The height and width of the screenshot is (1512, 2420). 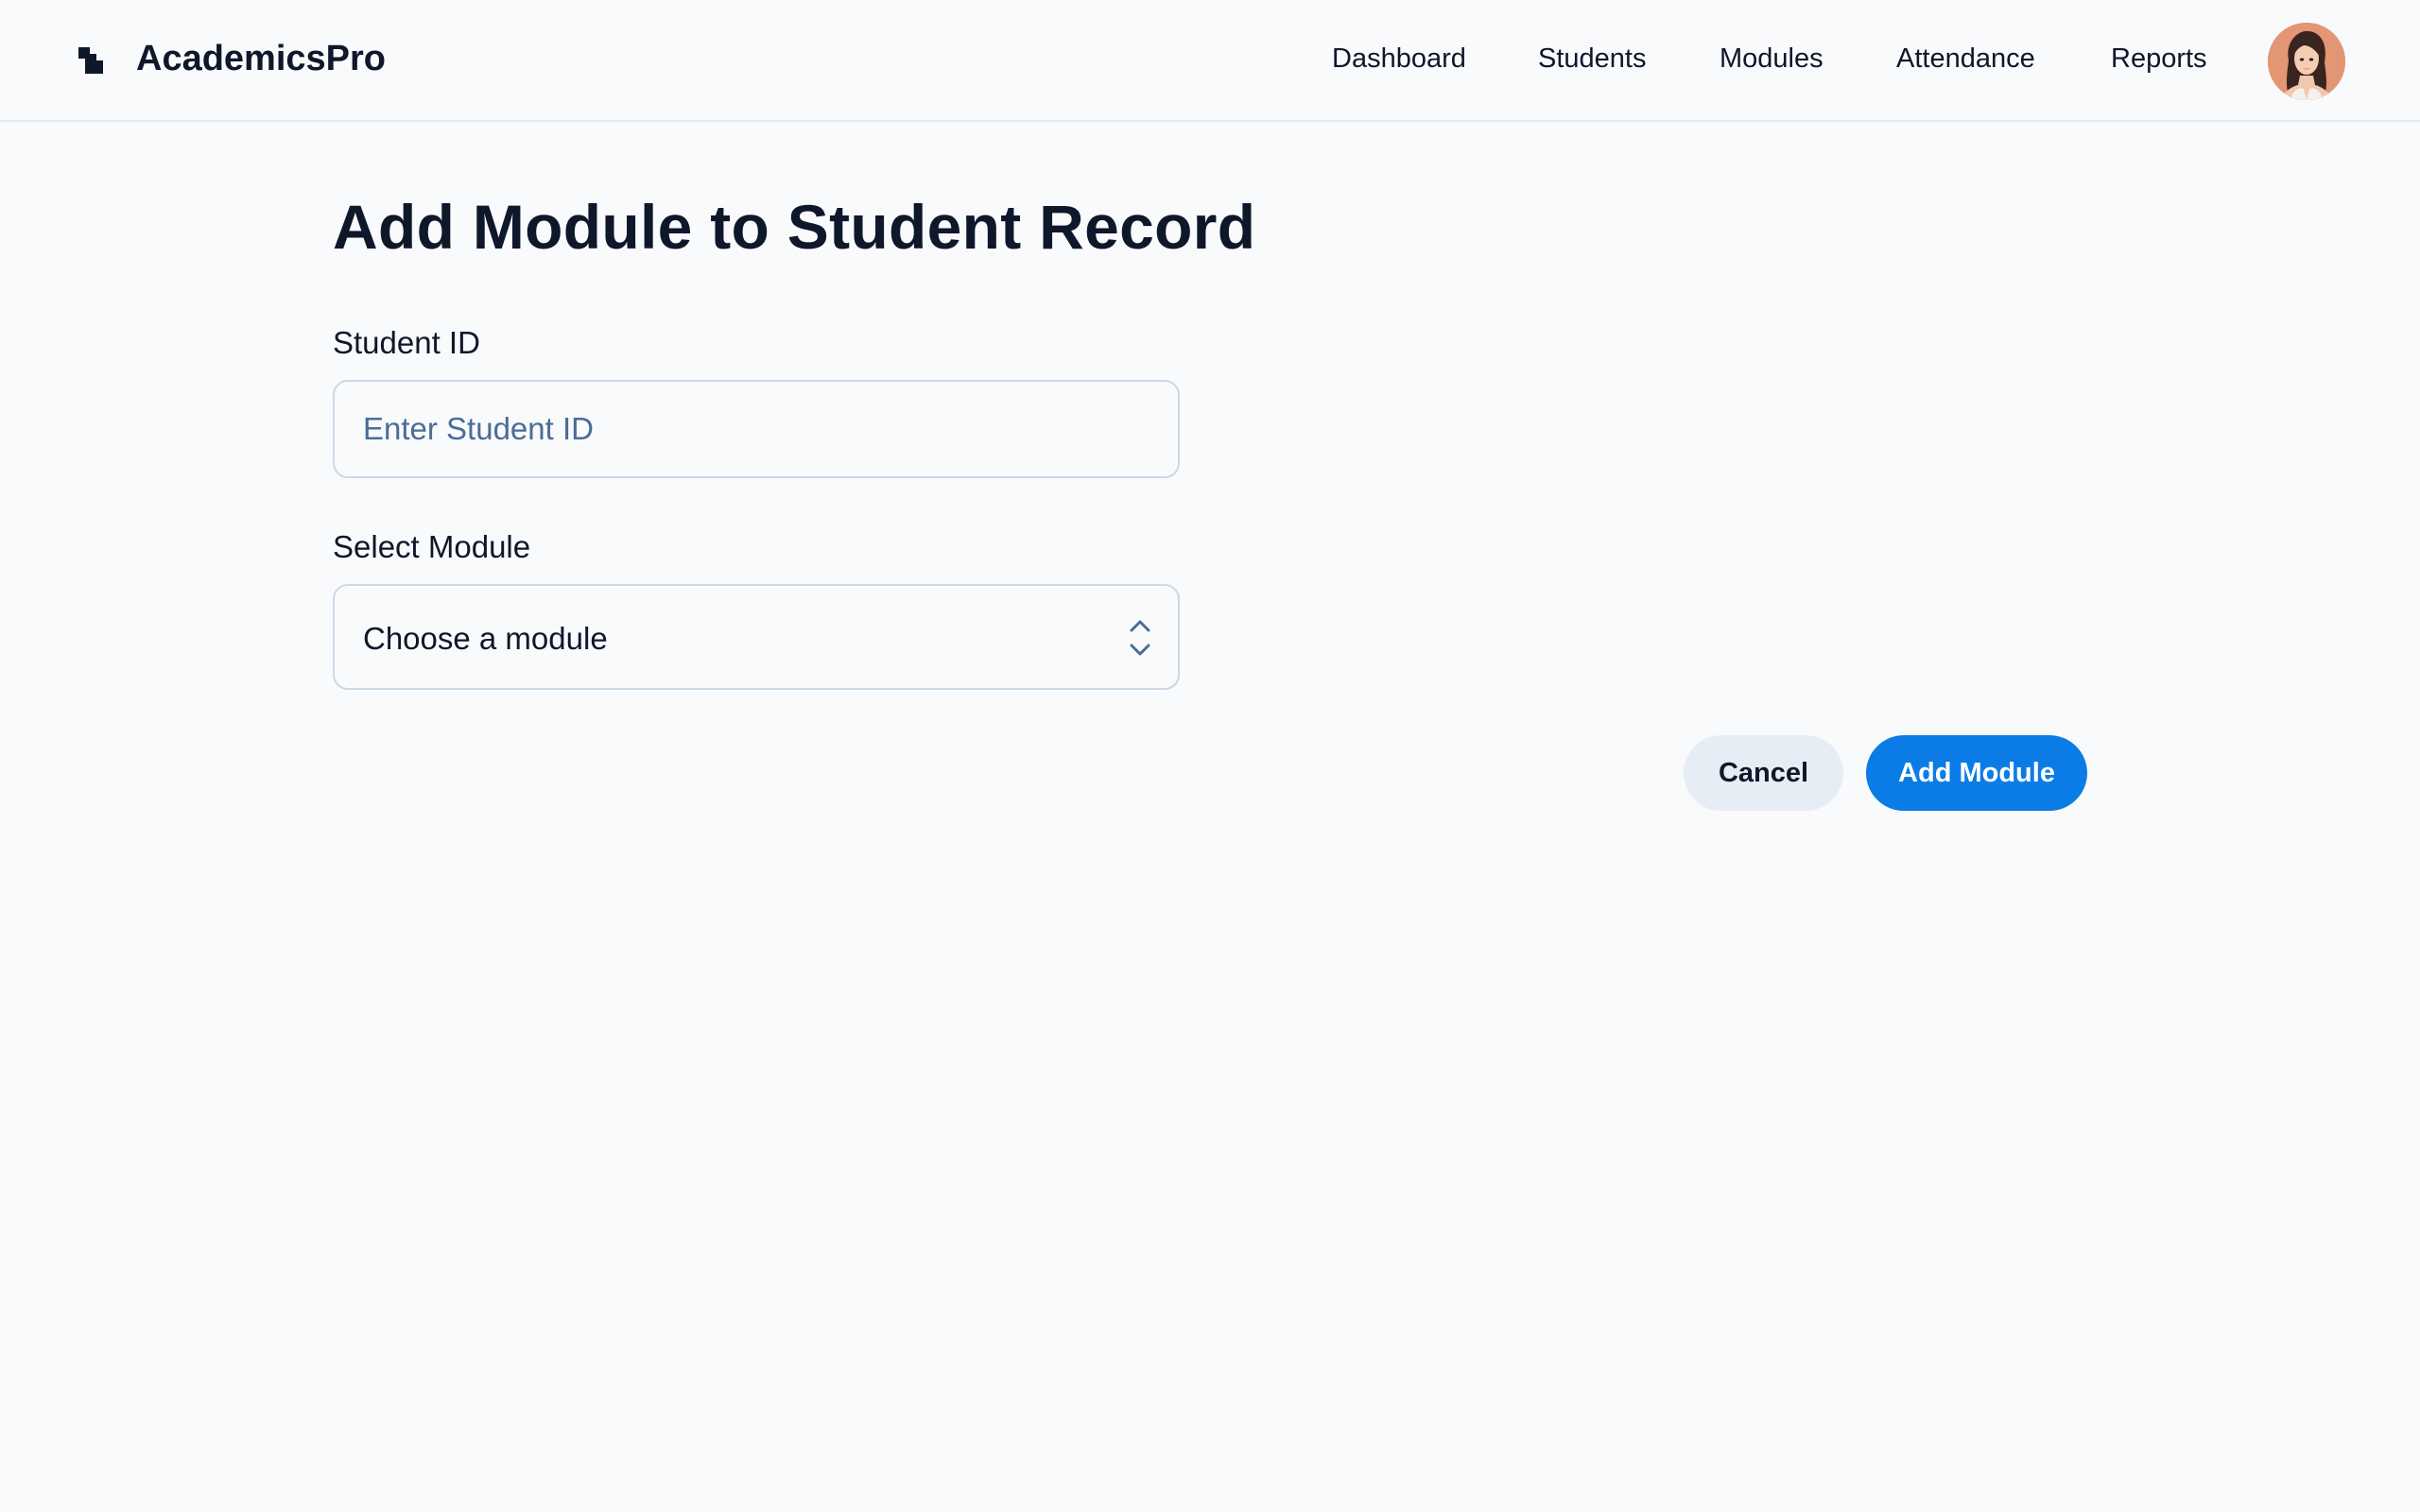 What do you see at coordinates (794, 227) in the screenshot?
I see `page-title: Add Module to Student Record` at bounding box center [794, 227].